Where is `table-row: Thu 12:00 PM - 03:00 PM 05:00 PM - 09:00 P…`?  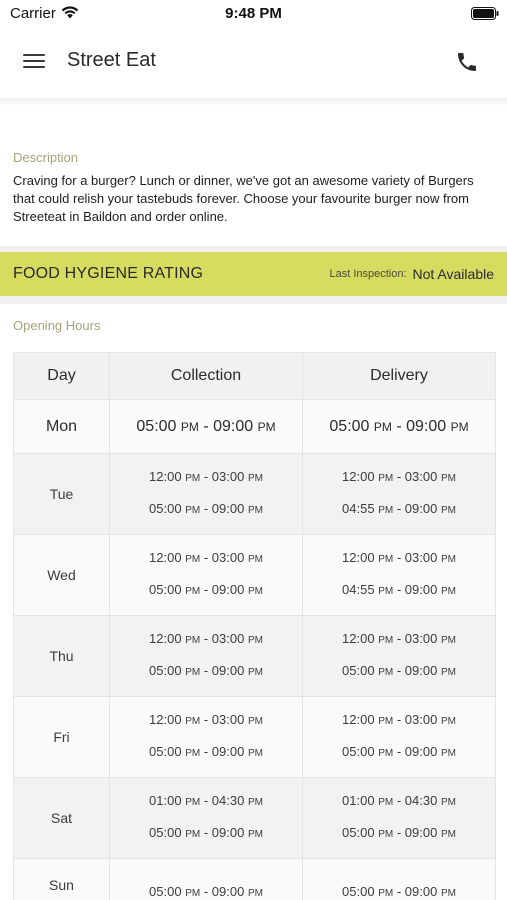 table-row: Thu 12:00 PM - 03:00 PM 05:00 PM - 09:00 P… is located at coordinates (254, 656).